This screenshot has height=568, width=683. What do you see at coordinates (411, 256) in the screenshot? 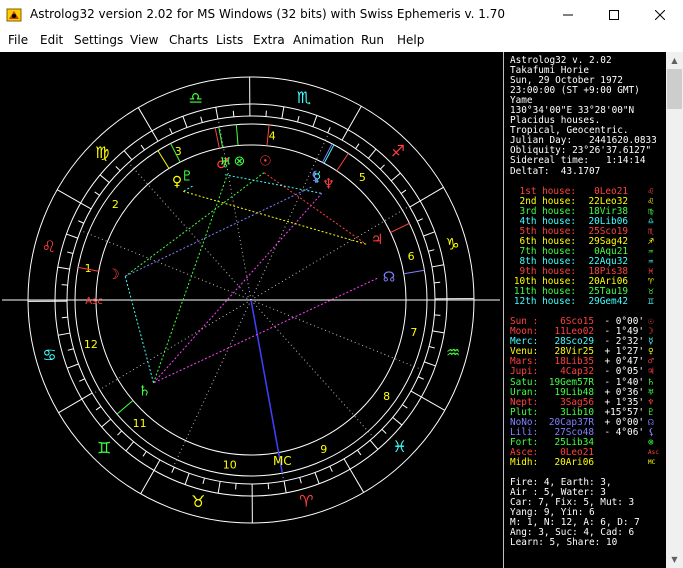
I see `house-number-label: 6` at bounding box center [411, 256].